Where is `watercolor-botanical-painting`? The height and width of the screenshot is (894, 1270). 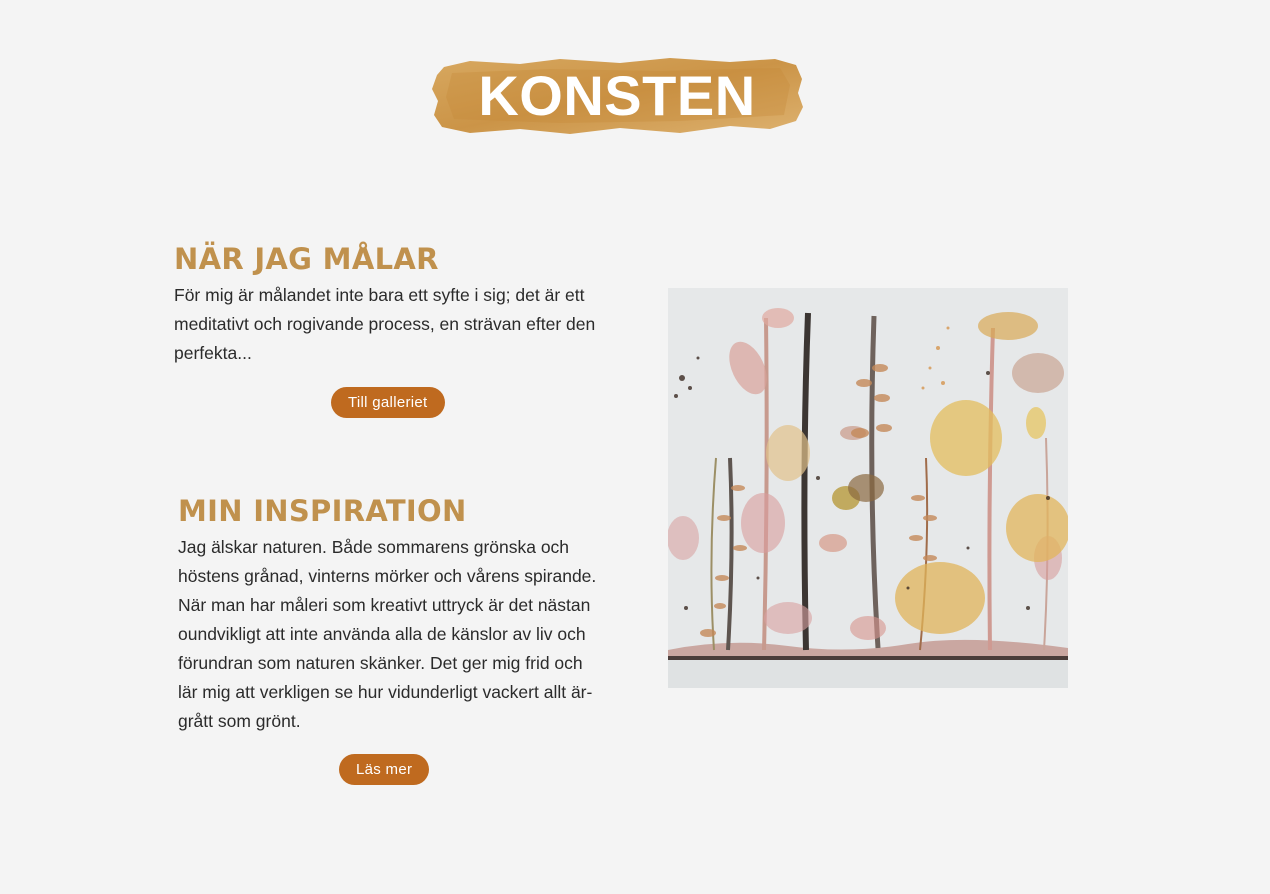
watercolor-botanical-painting is located at coordinates (868, 488).